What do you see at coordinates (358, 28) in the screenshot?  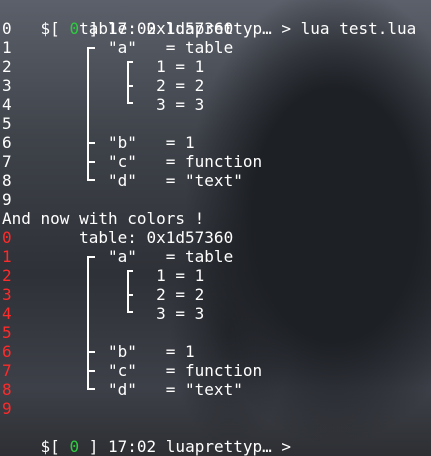 I see `prompt-command: lua test.lua` at bounding box center [358, 28].